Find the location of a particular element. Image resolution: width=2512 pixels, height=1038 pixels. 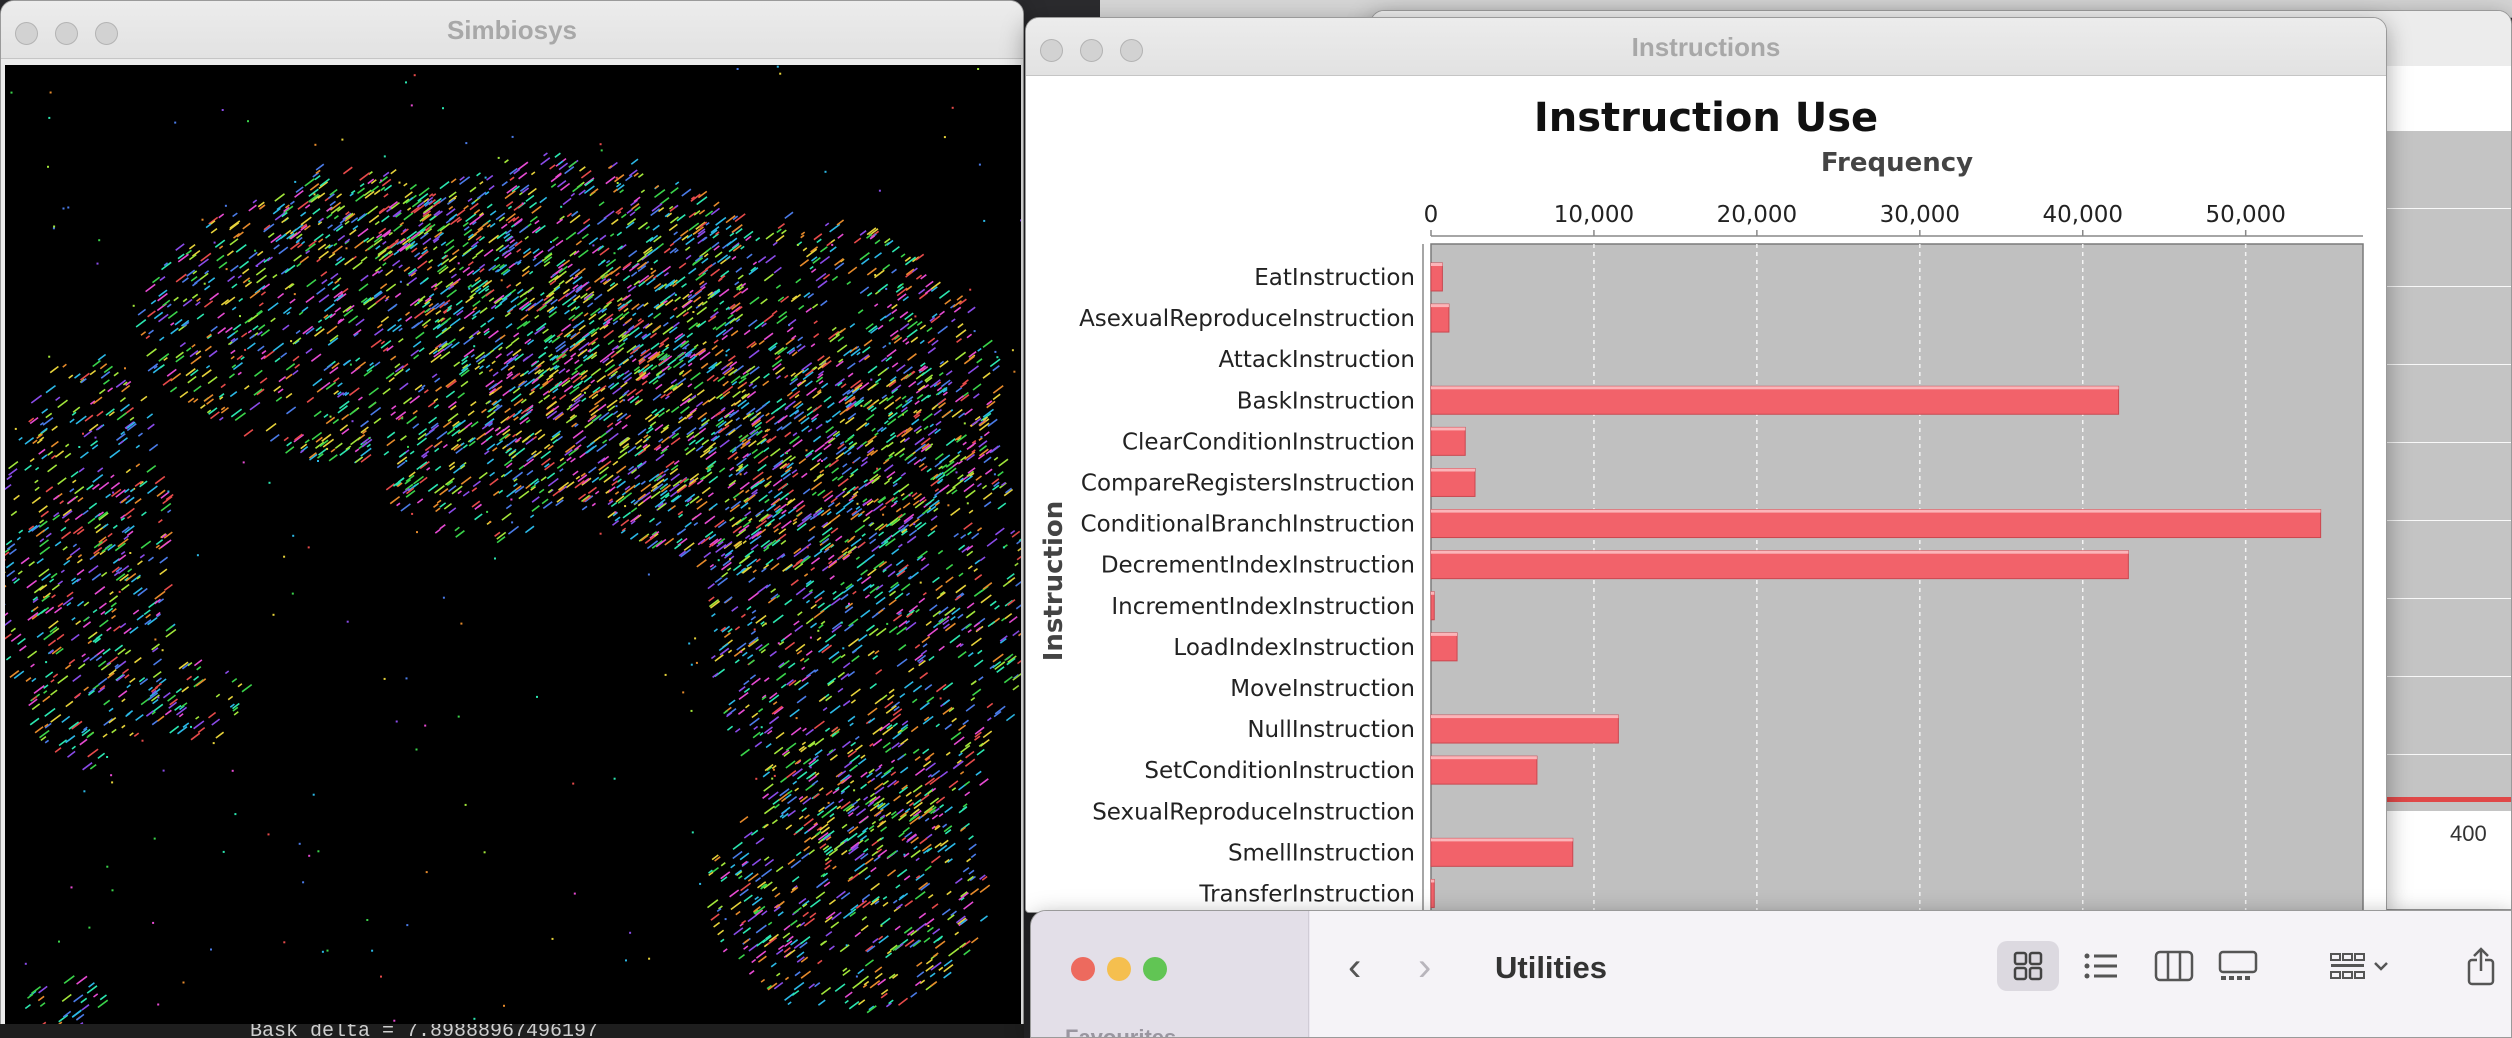

column-view-button is located at coordinates (2174, 966).